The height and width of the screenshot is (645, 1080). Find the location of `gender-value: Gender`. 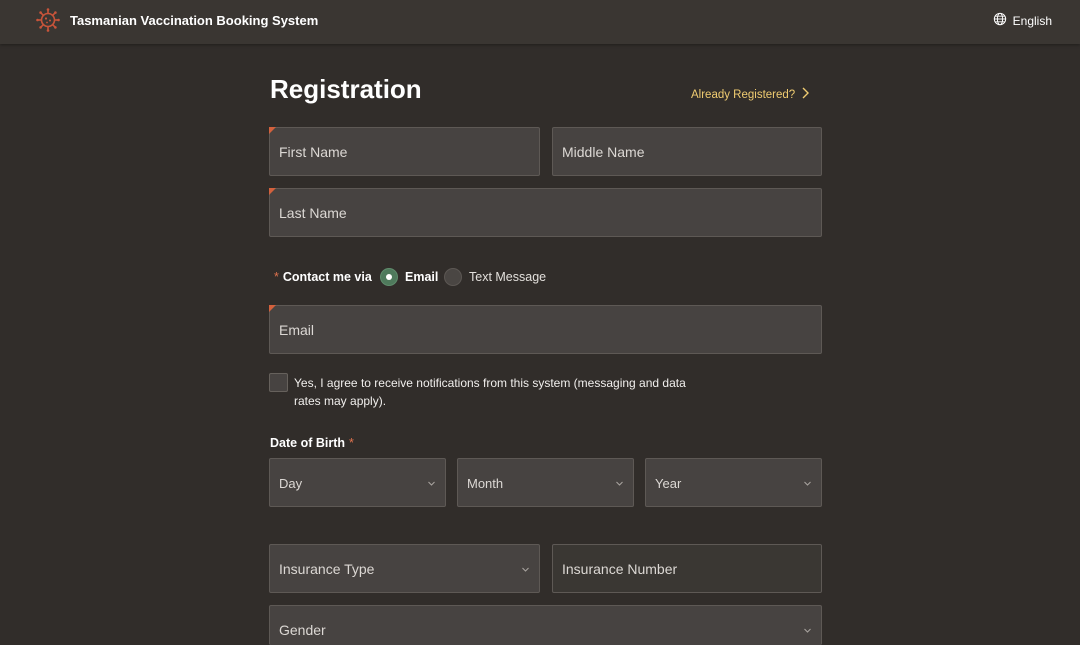

gender-value: Gender is located at coordinates (302, 630).